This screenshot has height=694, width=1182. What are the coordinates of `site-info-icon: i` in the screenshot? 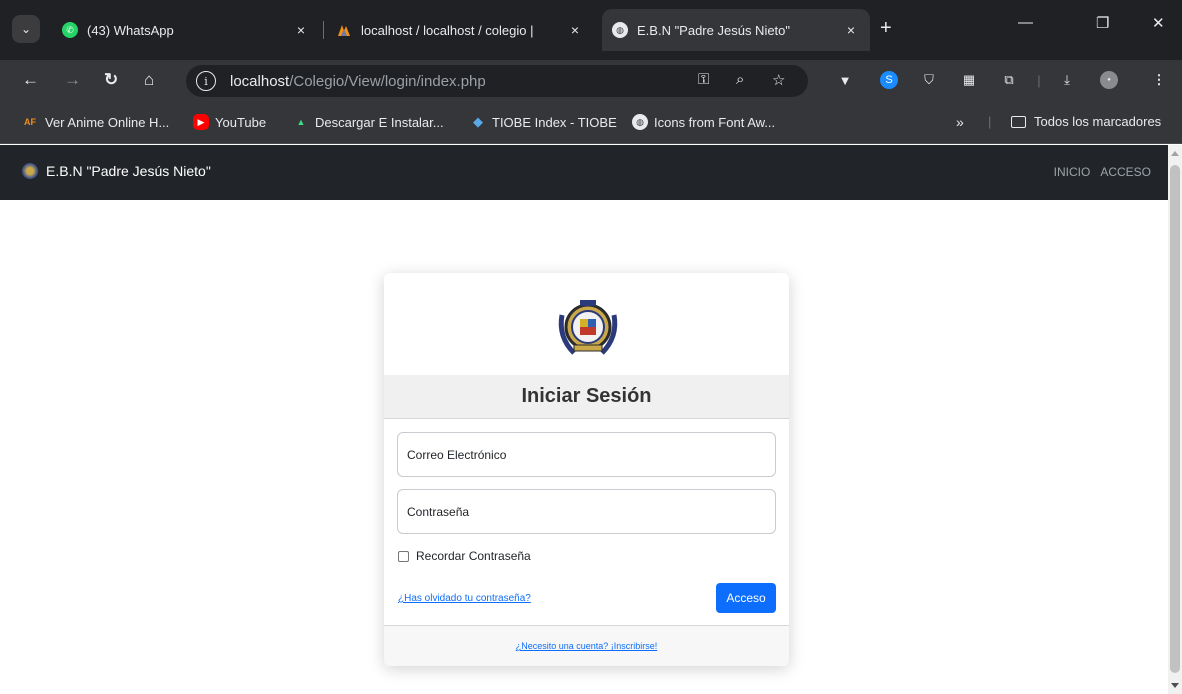 It's located at (206, 81).